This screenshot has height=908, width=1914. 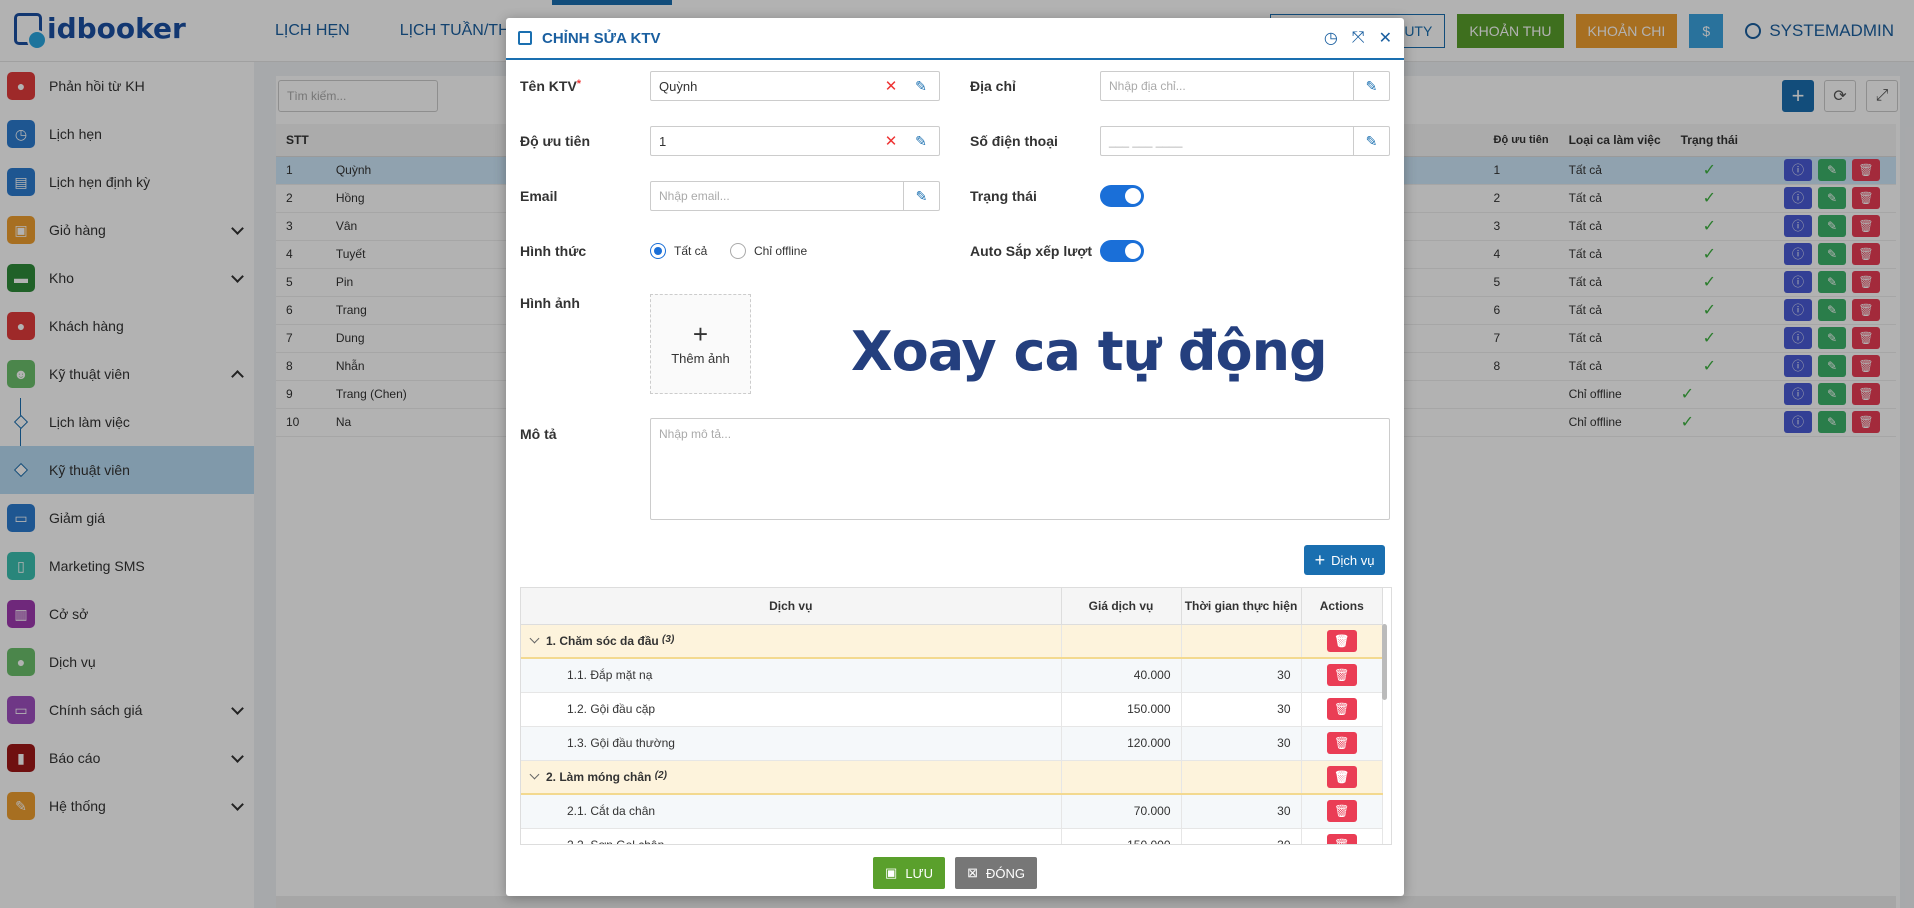 I want to click on name-field: Quỳnh ✕ ✎, so click(x=795, y=86).